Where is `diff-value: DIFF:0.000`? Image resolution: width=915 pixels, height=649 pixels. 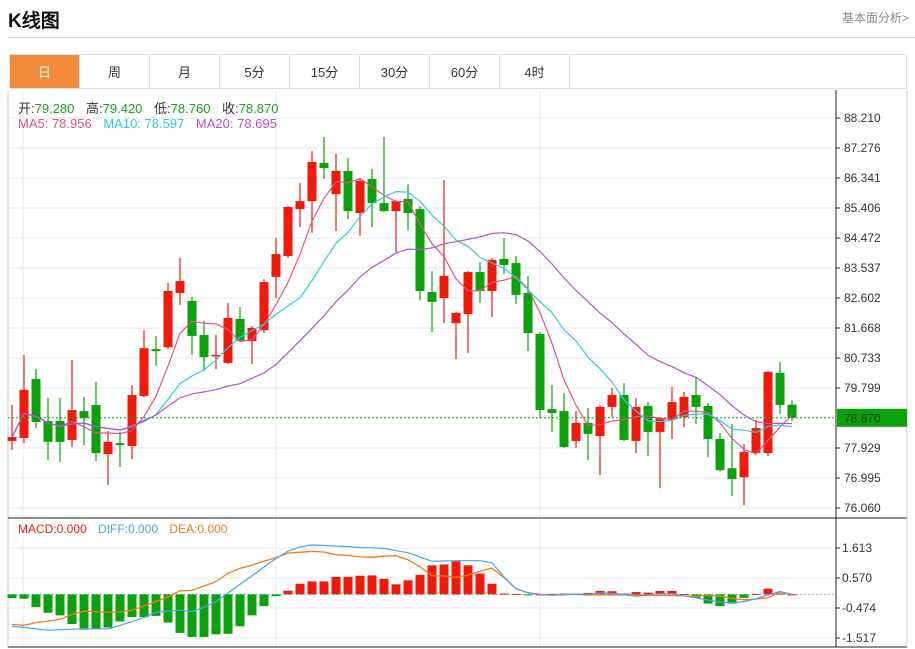
diff-value: DIFF:0.000 is located at coordinates (128, 529).